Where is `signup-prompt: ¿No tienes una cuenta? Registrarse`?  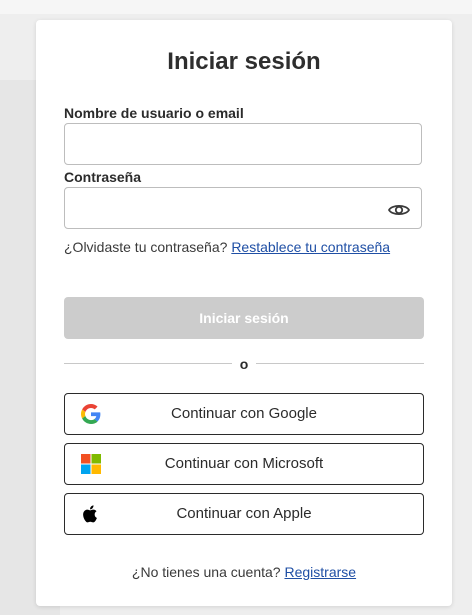 signup-prompt: ¿No tienes una cuenta? Registrarse is located at coordinates (244, 572).